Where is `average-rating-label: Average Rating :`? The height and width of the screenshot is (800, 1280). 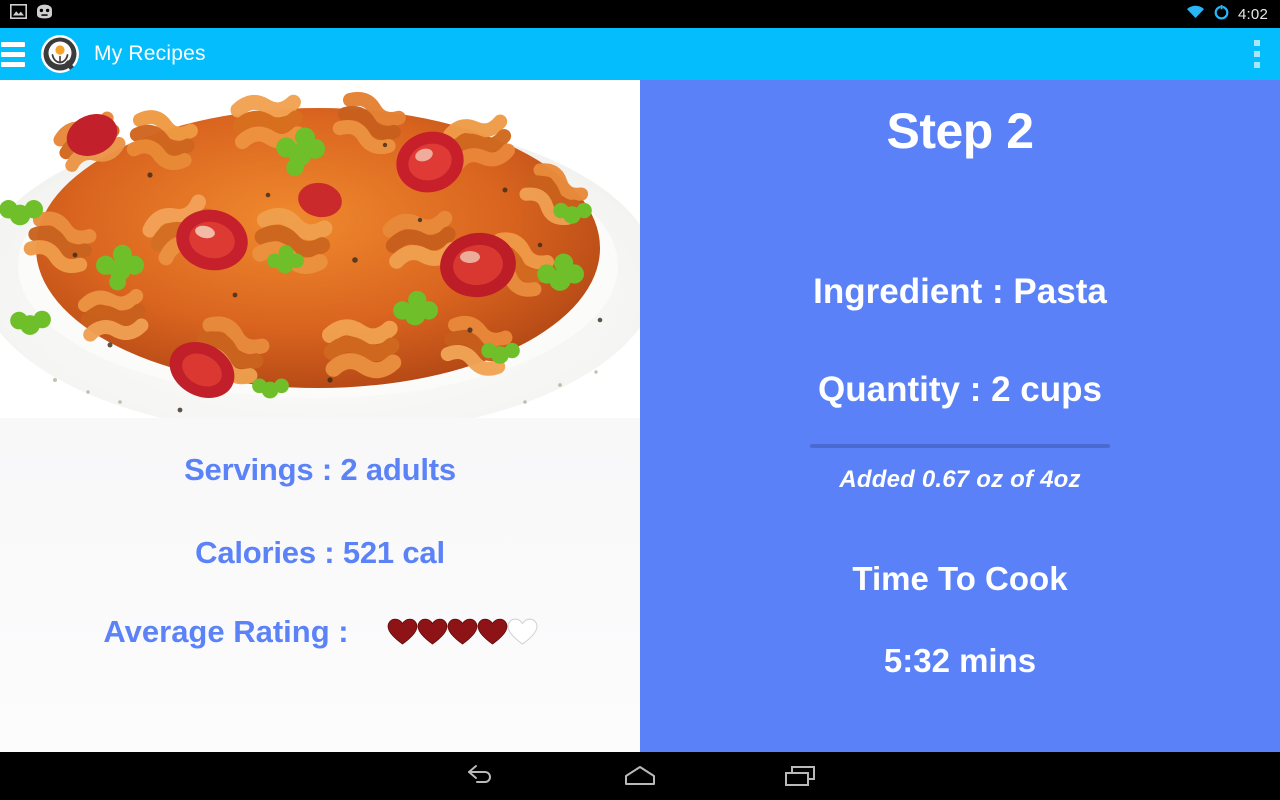
average-rating-label: Average Rating : is located at coordinates (226, 632).